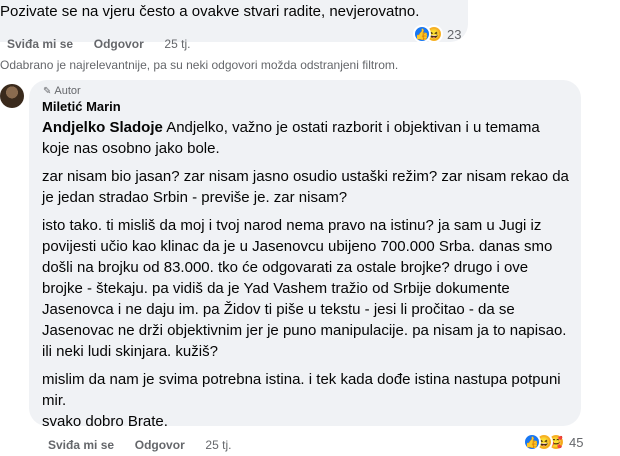  What do you see at coordinates (54, 400) in the screenshot?
I see `reply-line: mir.` at bounding box center [54, 400].